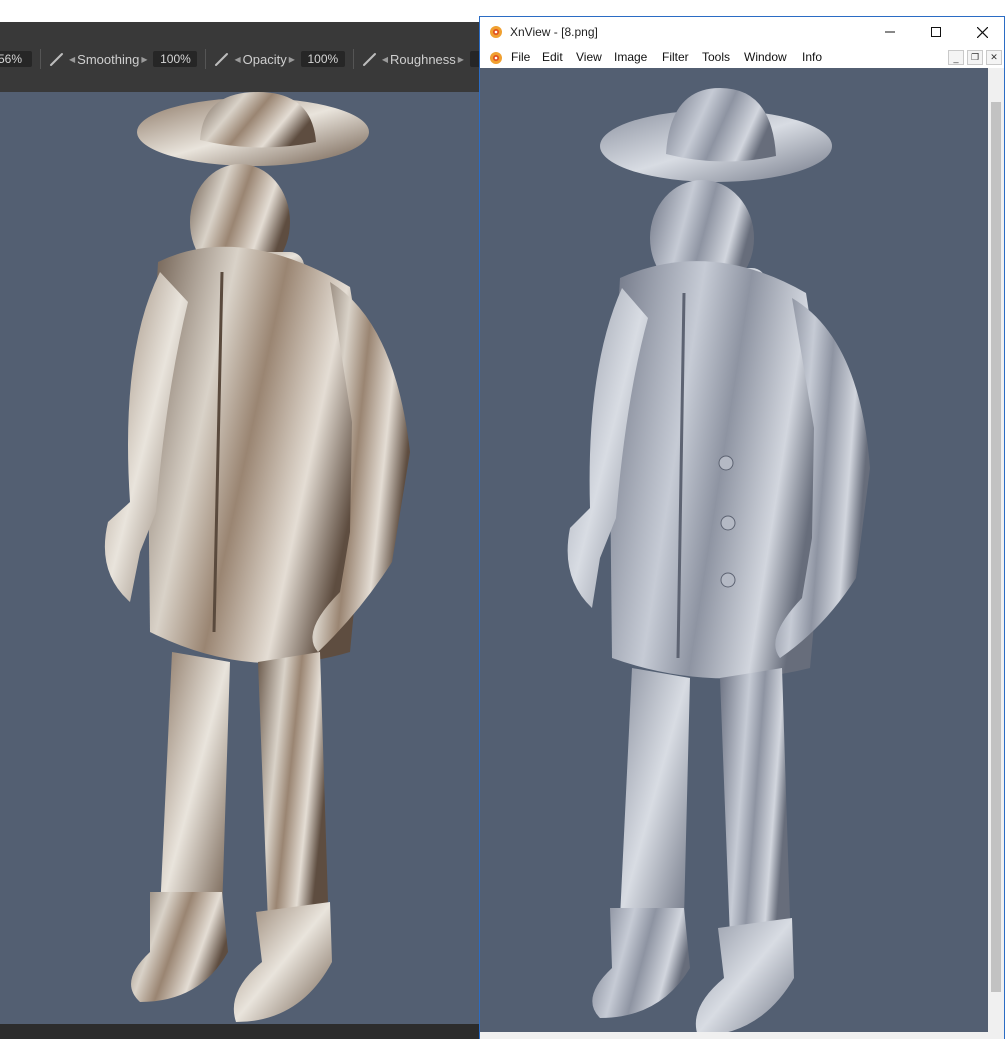 The width and height of the screenshot is (1005, 1039). I want to click on opacity-control: ◀ Opacity ▶ 100%, so click(279, 59).